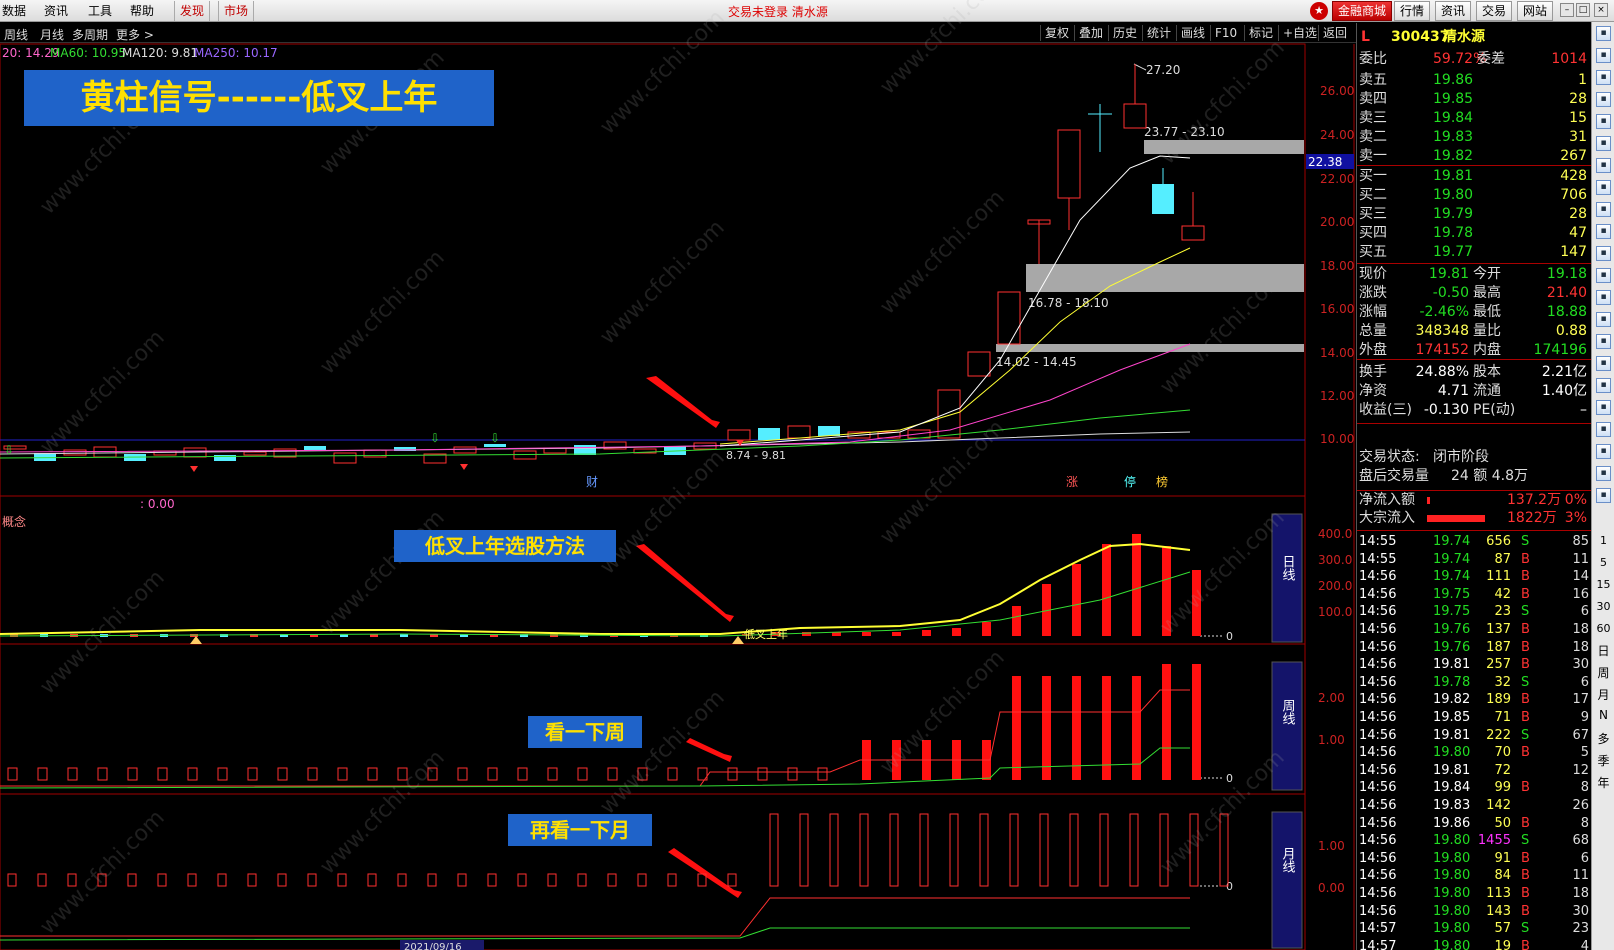 This screenshot has width=1614, height=950. Describe the element at coordinates (1474, 594) in the screenshot. I see `tick-row: 14:56 19.75 42 B 16` at that location.